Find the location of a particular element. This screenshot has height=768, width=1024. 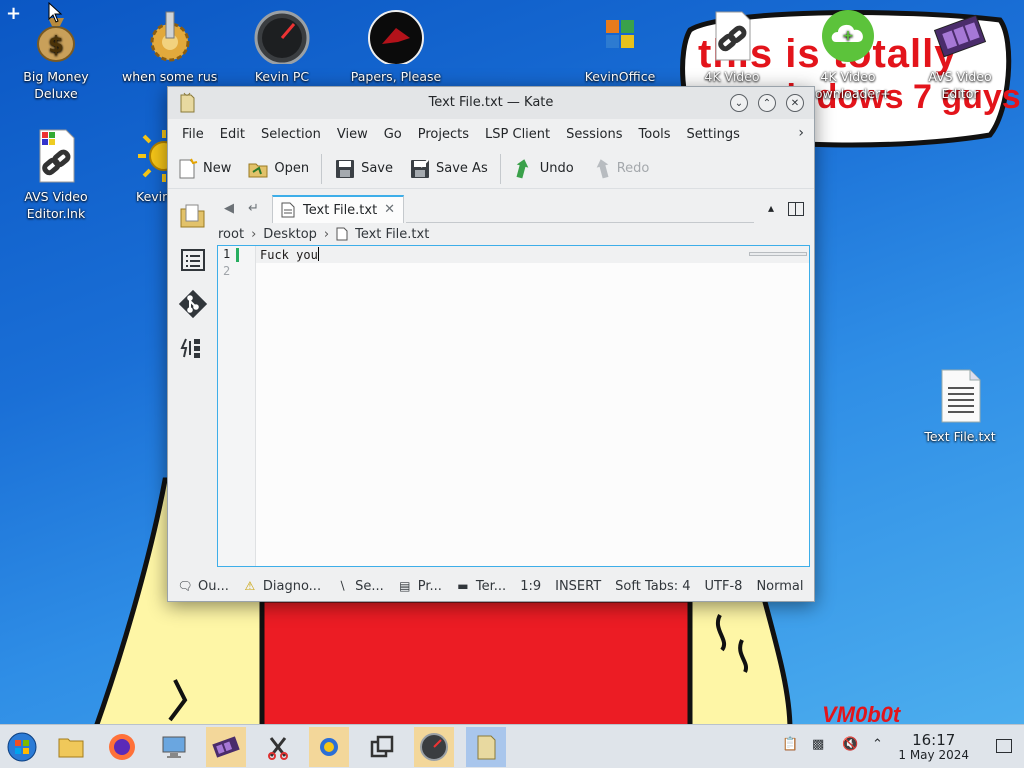

minimap is located at coordinates (778, 254).